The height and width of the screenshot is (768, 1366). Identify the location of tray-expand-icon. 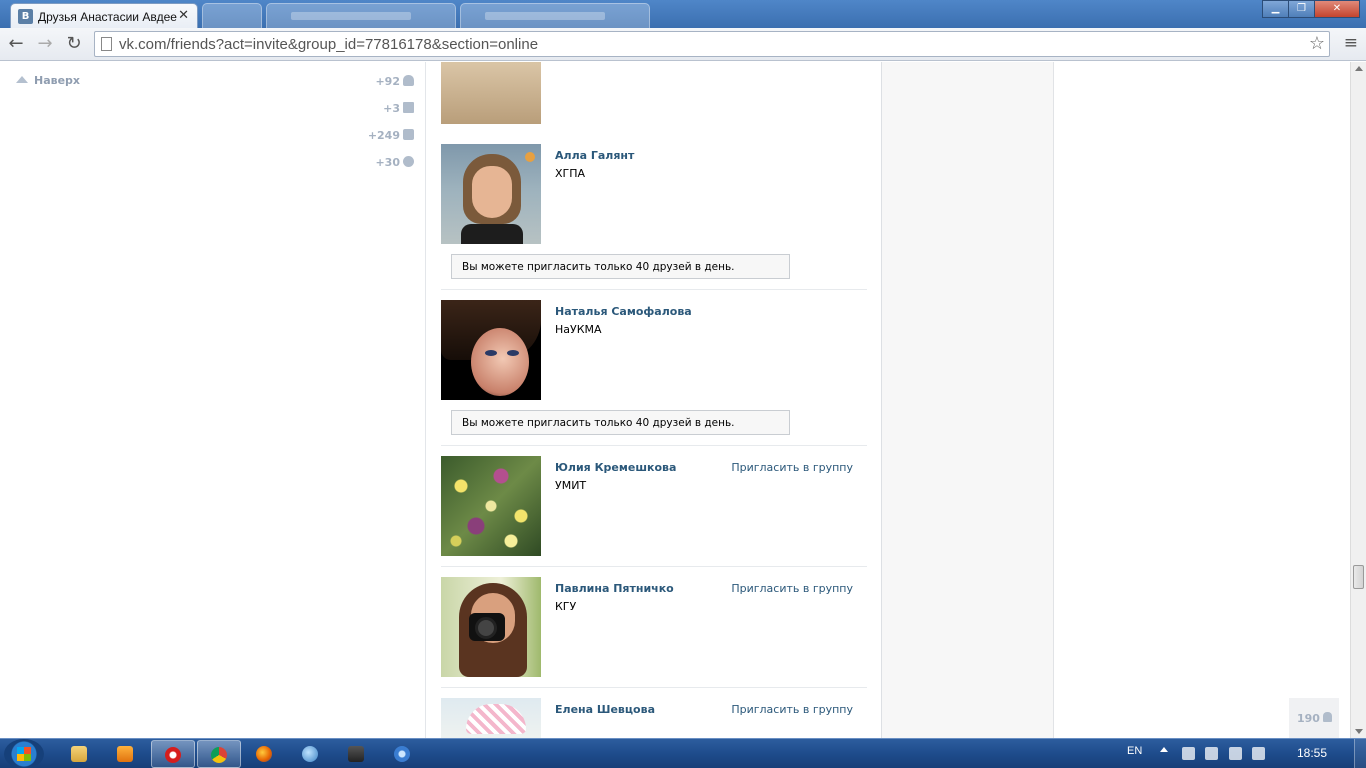
(1164, 749).